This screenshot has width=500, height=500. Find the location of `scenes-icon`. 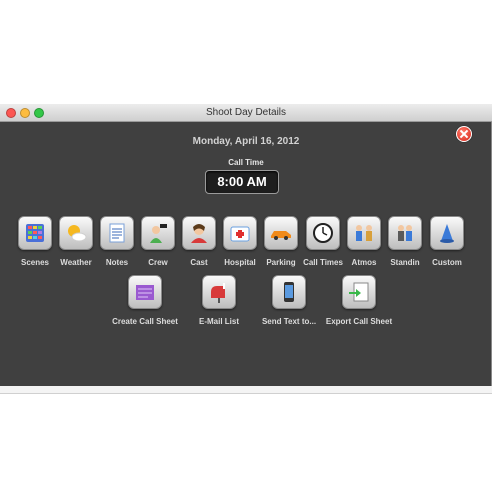

scenes-icon is located at coordinates (35, 233).